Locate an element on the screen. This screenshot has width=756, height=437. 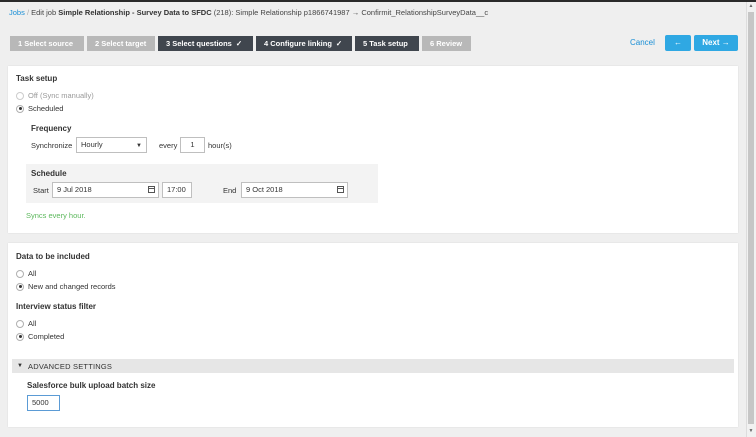
step-configure-linking: 4 Configure linking ✓ is located at coordinates (304, 43).